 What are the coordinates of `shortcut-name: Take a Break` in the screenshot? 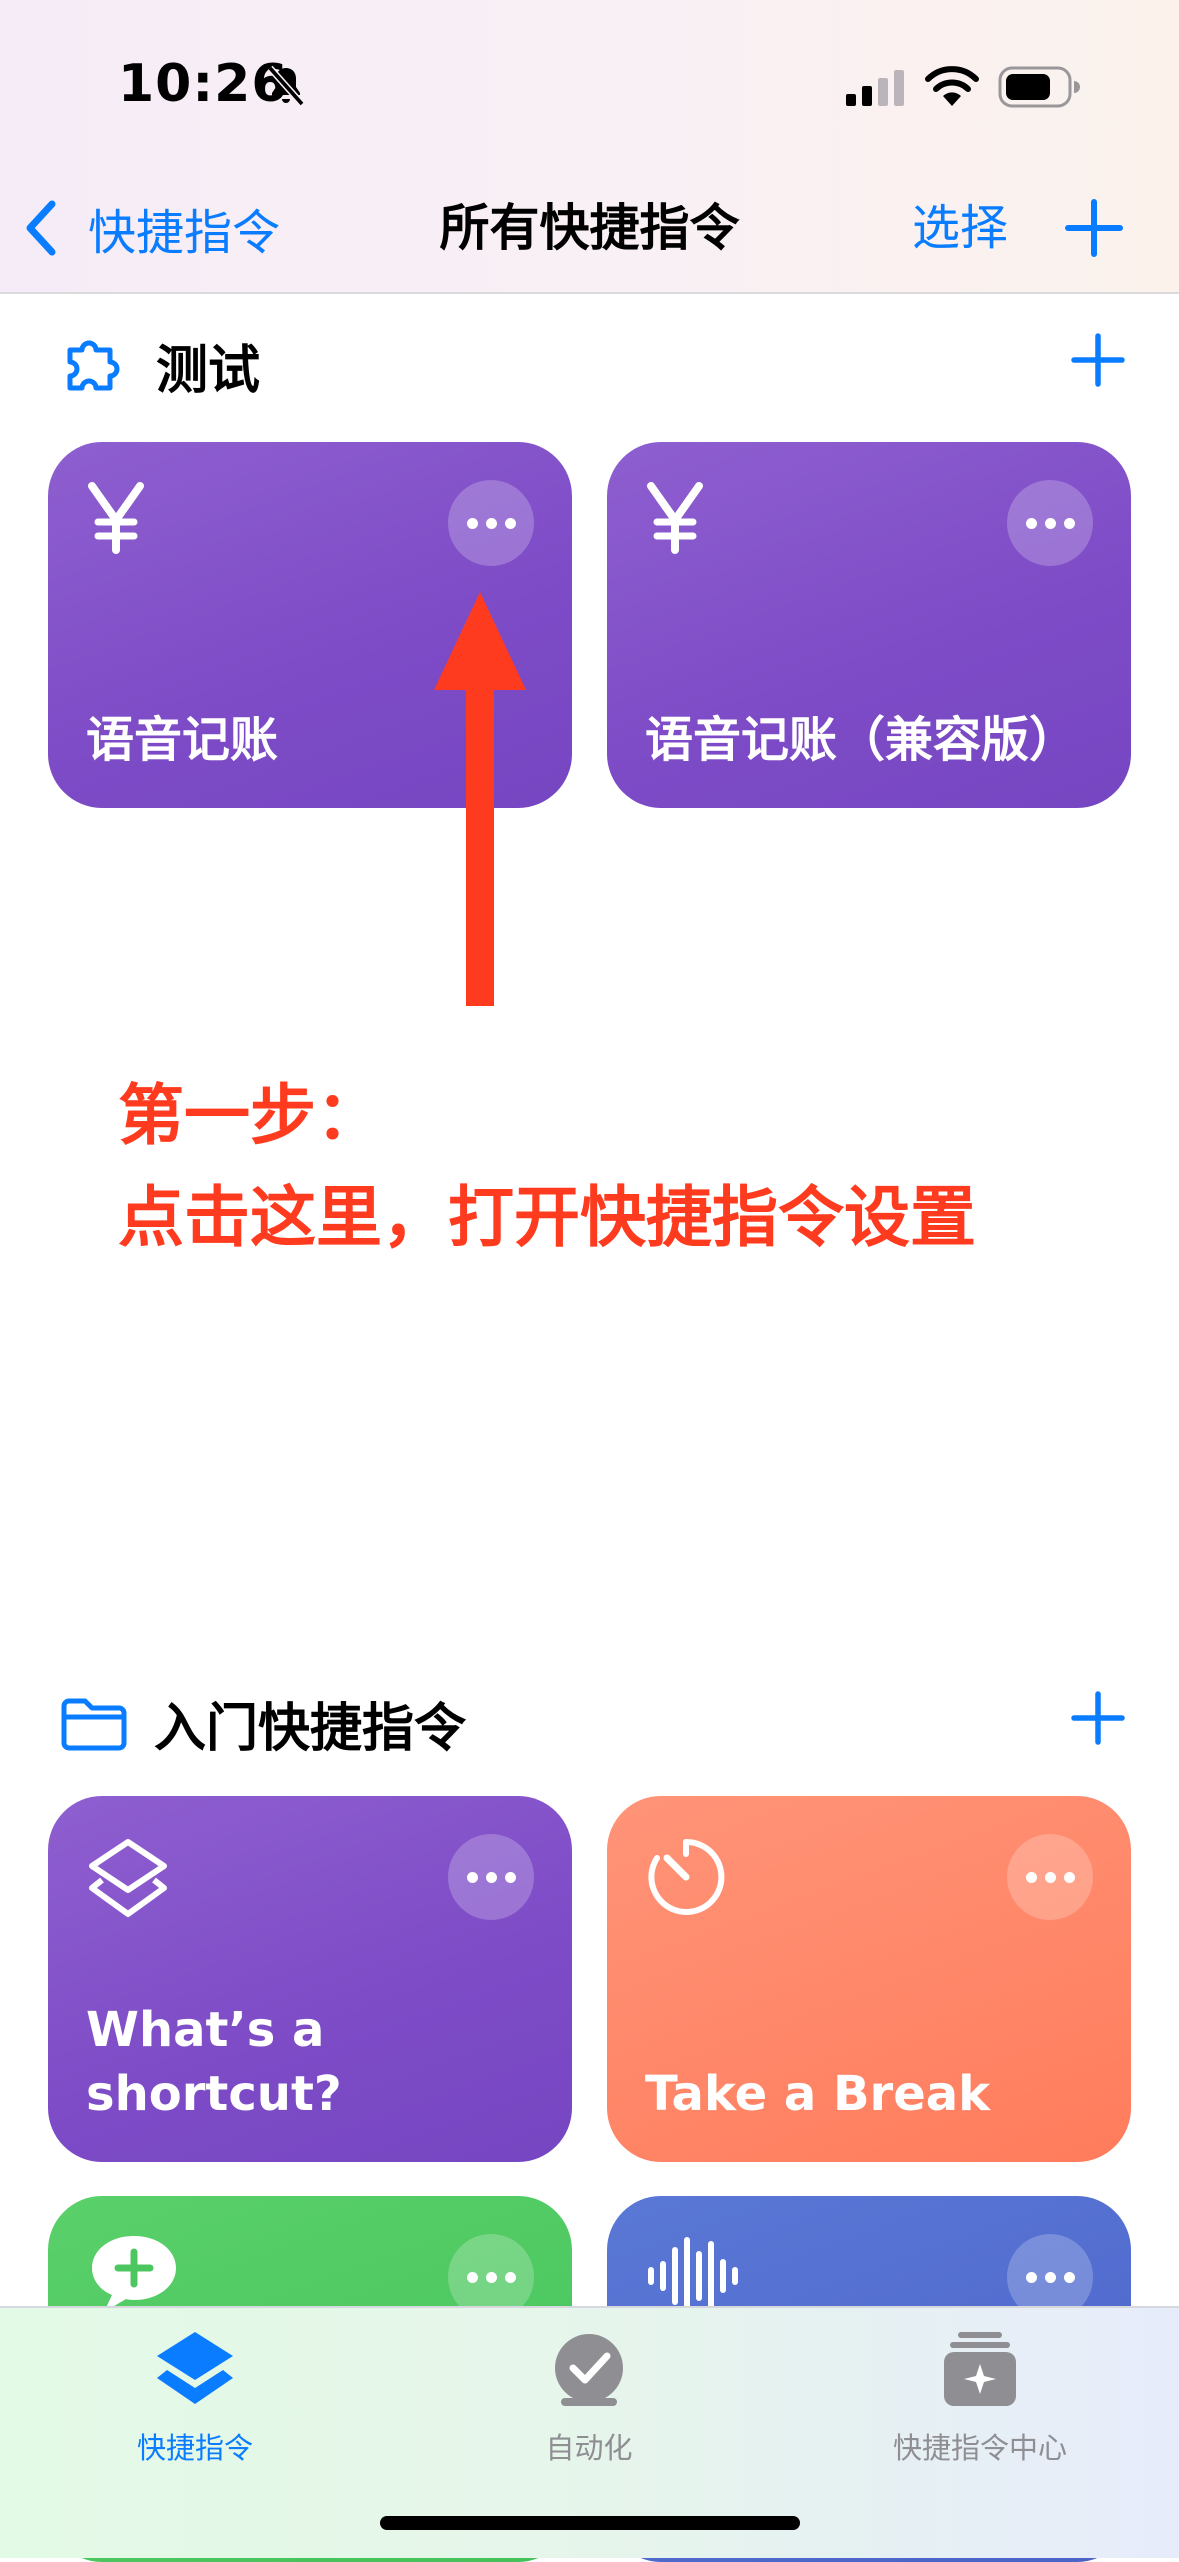 It's located at (818, 2094).